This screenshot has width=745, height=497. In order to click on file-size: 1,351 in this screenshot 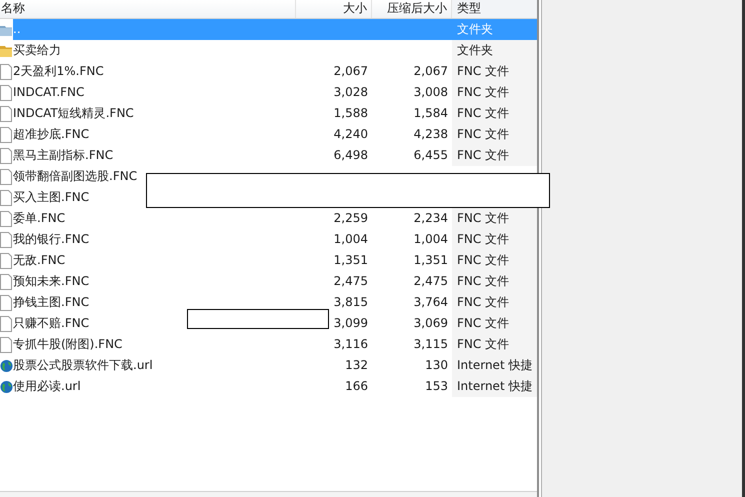, I will do `click(351, 260)`.